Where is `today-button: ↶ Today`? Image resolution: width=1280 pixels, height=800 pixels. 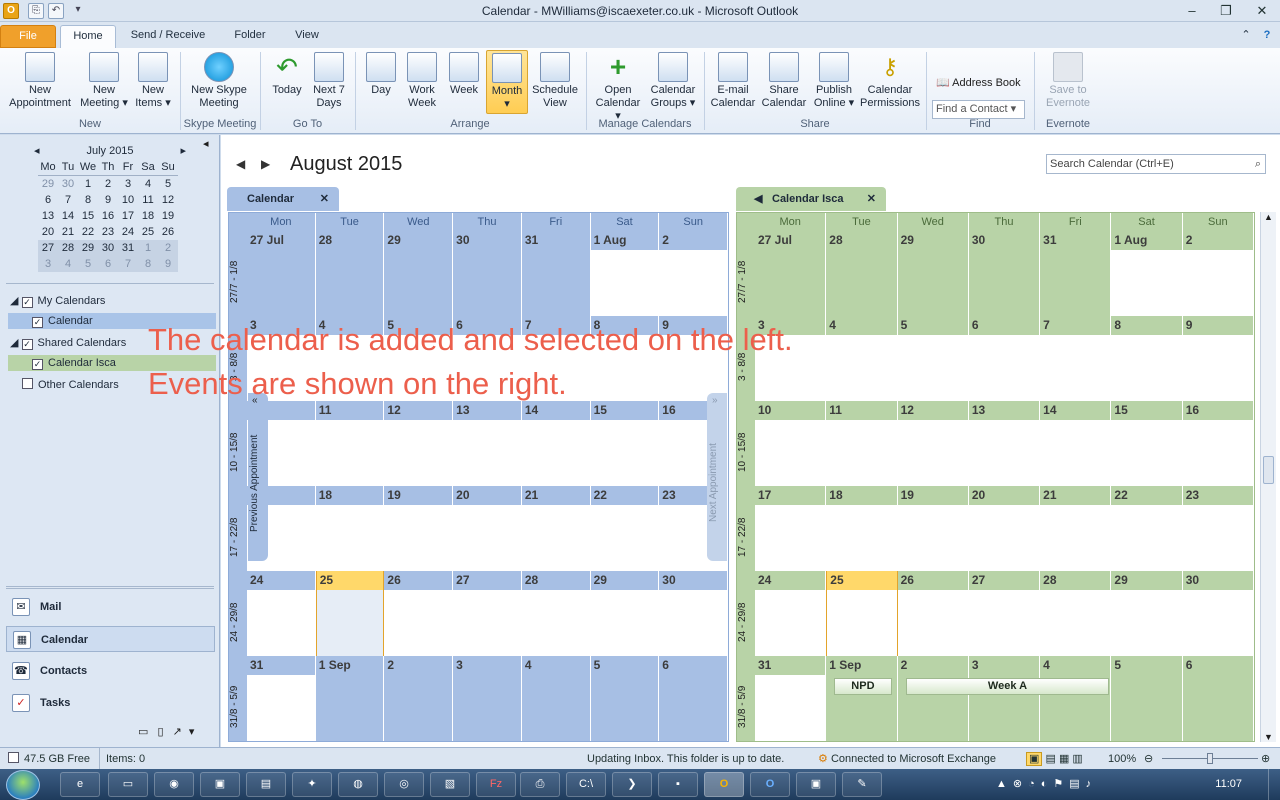 today-button: ↶ Today is located at coordinates (287, 74).